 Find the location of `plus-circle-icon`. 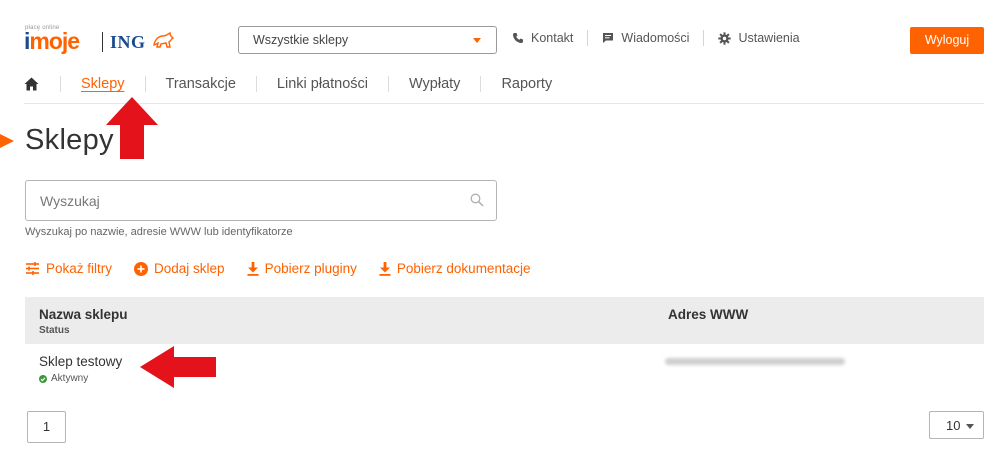

plus-circle-icon is located at coordinates (141, 268).